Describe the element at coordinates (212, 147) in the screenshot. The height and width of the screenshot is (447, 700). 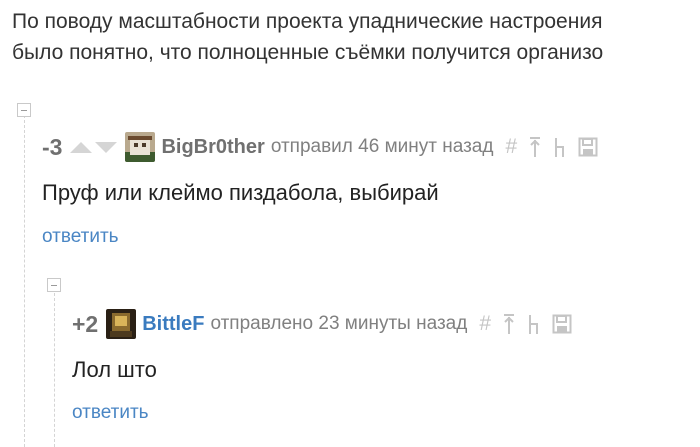
I see `comment-username: BigBr0ther` at that location.